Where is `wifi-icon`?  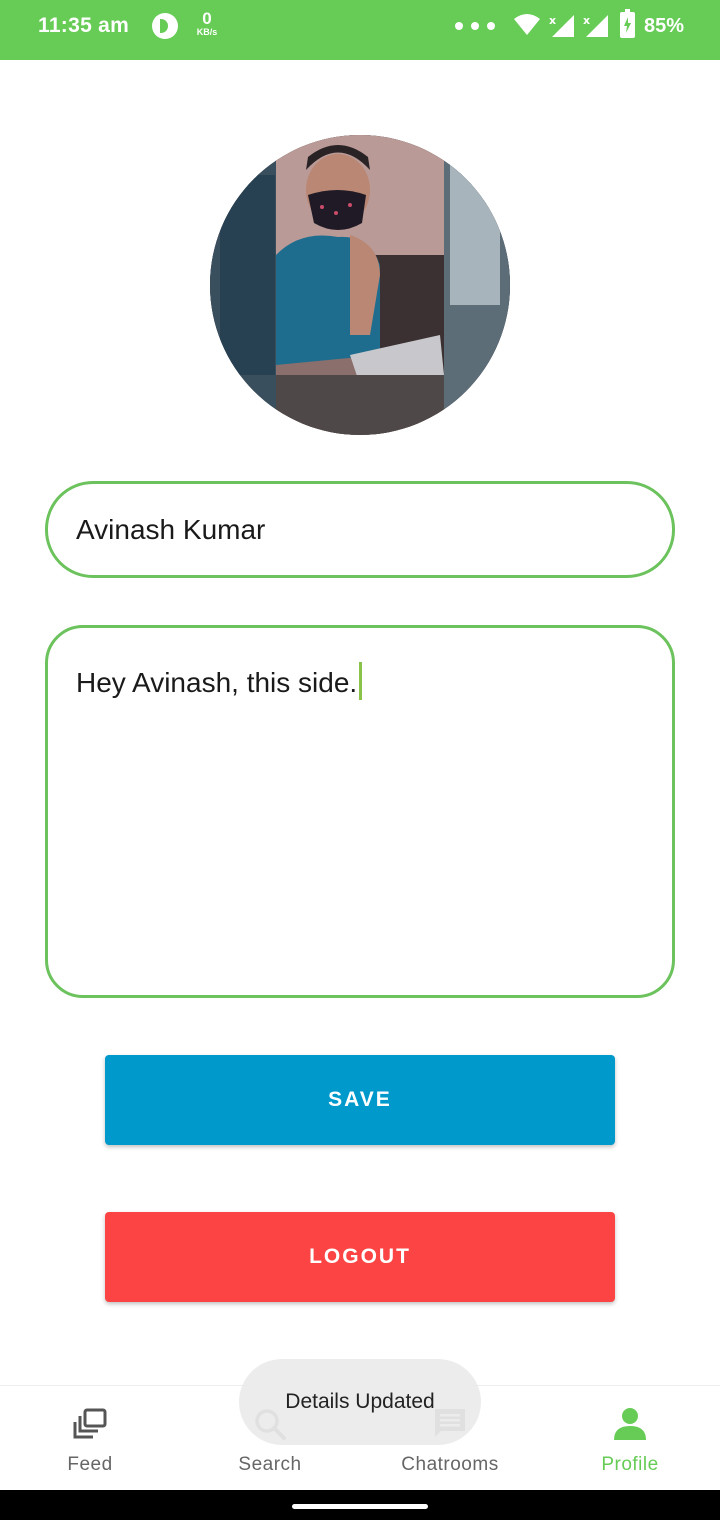
wifi-icon is located at coordinates (527, 24).